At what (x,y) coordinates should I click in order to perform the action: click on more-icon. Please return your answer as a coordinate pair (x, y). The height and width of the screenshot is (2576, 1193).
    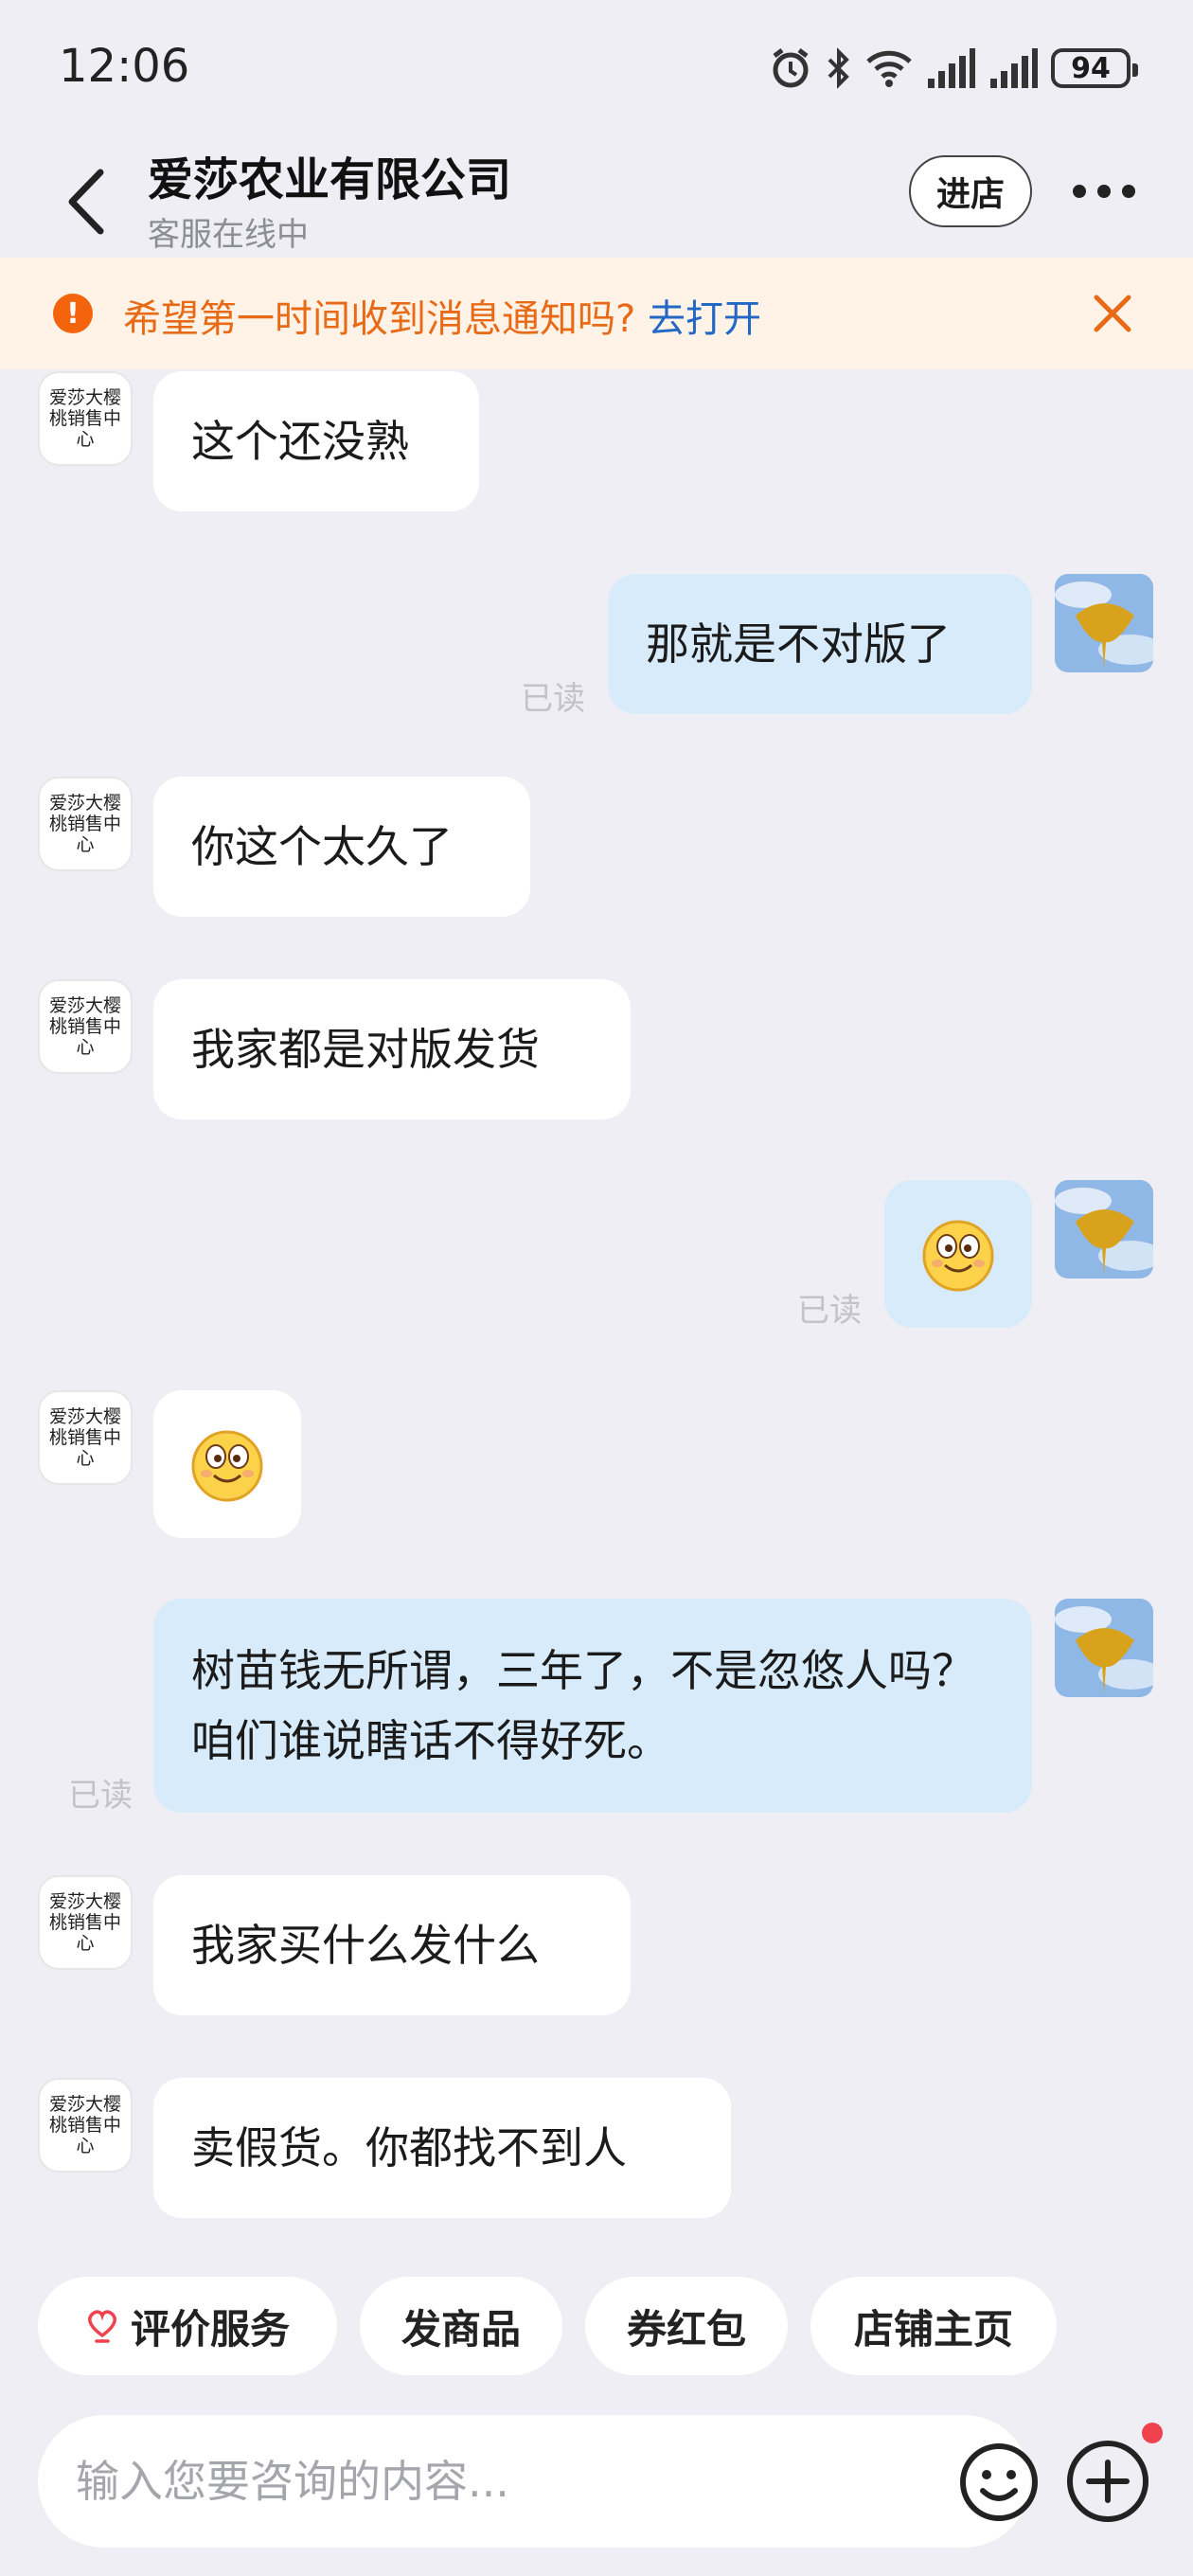
    Looking at the image, I should click on (1104, 191).